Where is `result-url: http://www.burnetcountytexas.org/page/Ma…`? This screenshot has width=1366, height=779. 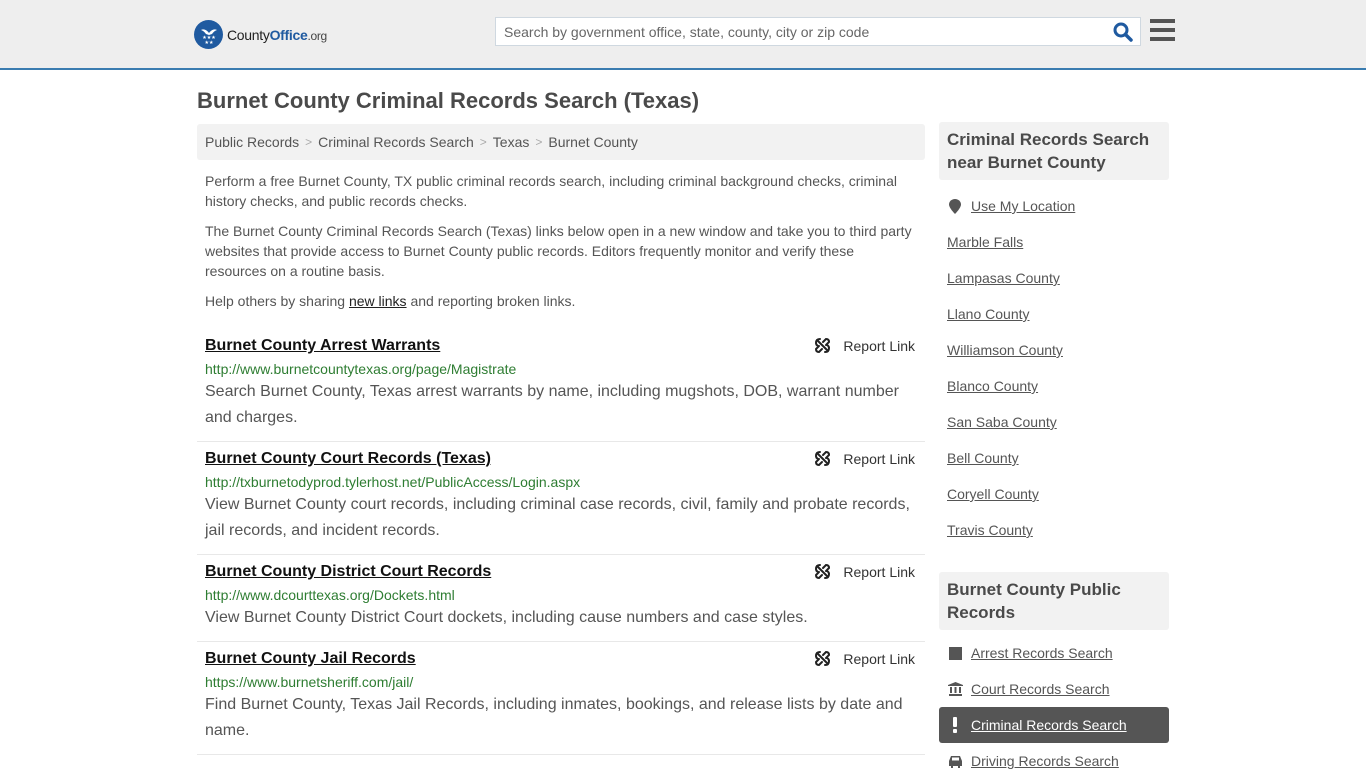
result-url: http://www.burnetcountytexas.org/page/Ma… is located at coordinates (361, 369).